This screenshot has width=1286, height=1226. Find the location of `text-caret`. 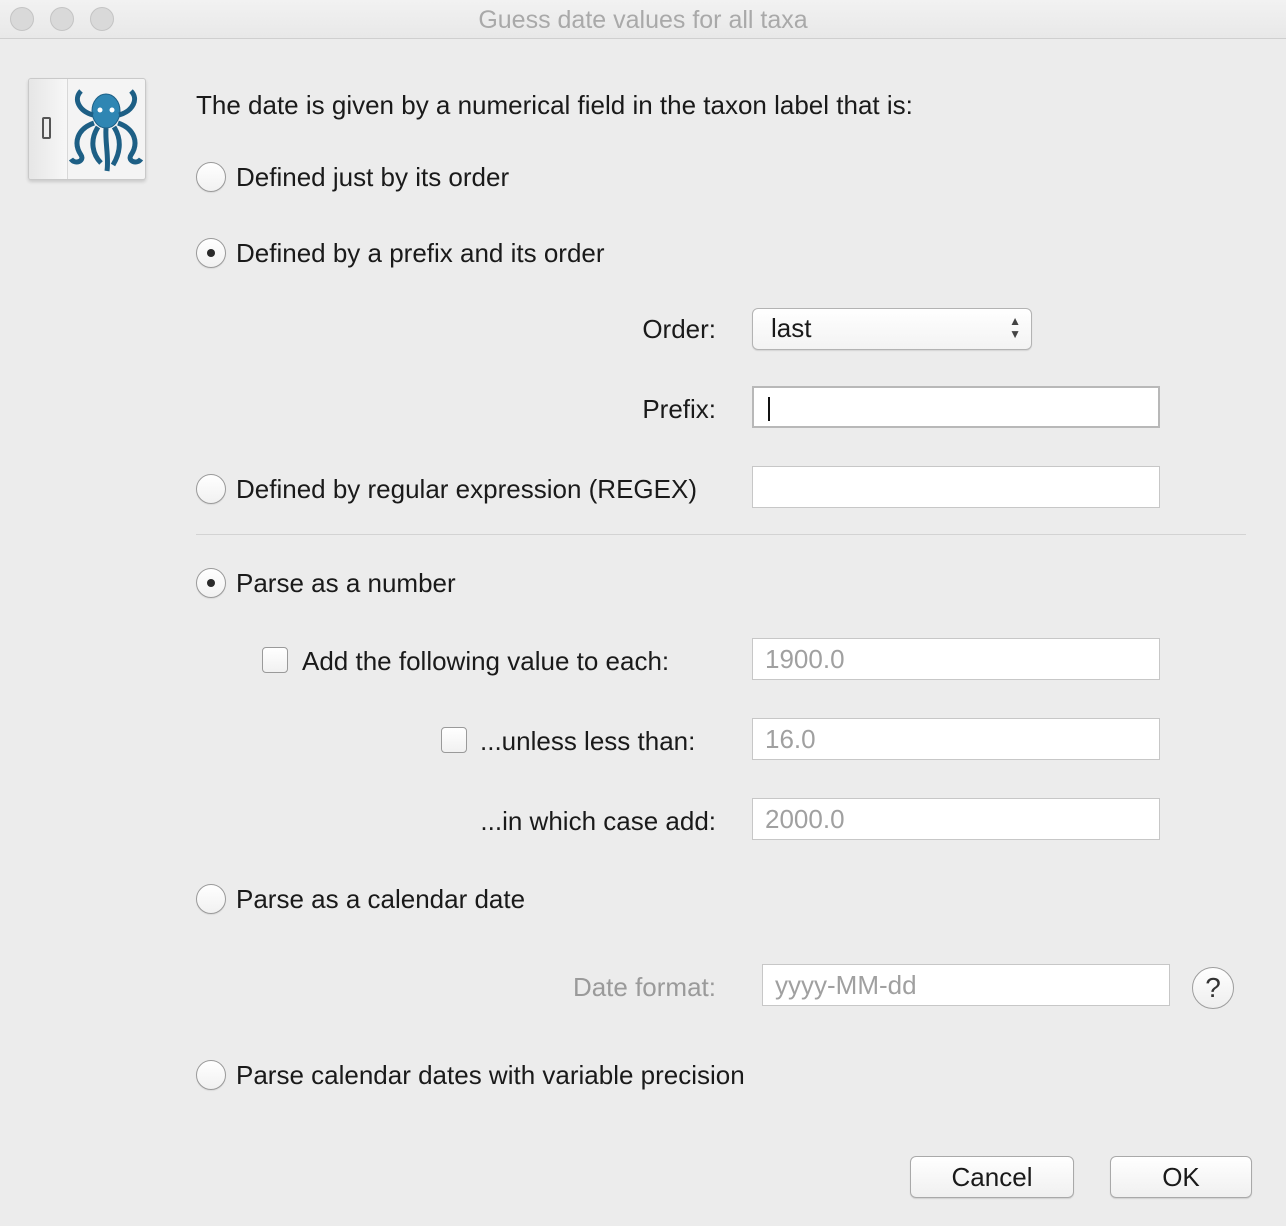

text-caret is located at coordinates (769, 409).